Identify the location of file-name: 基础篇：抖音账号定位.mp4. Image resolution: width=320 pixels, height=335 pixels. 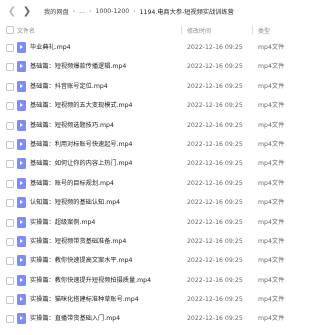
(69, 86).